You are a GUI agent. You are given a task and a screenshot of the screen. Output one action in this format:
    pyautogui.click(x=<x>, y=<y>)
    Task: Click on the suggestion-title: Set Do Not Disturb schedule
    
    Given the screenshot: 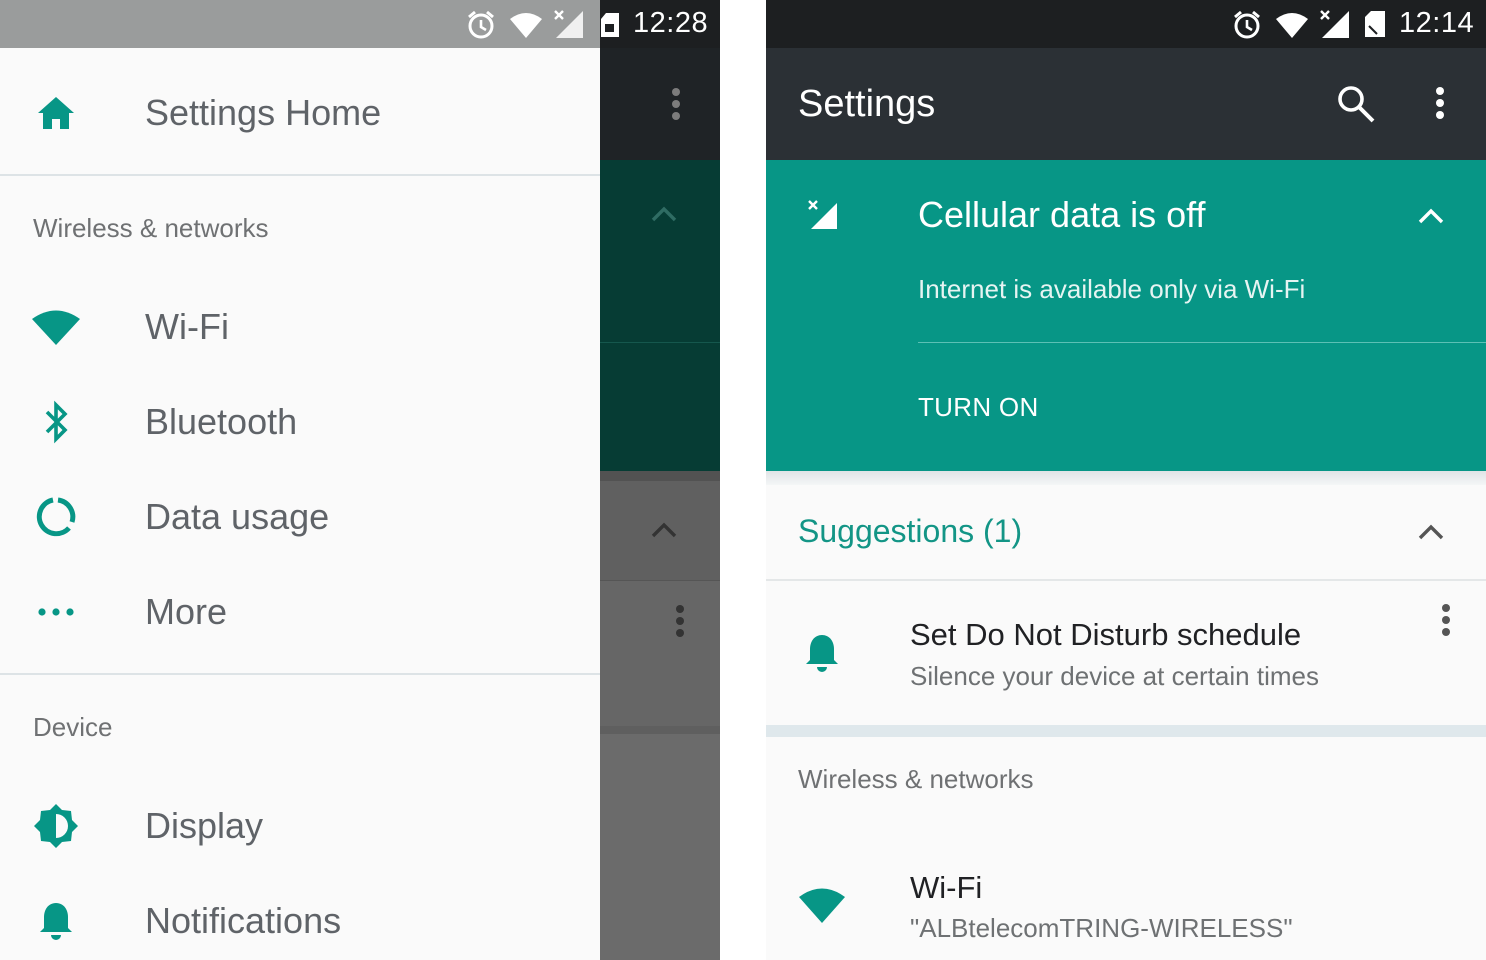 What is the action you would take?
    pyautogui.click(x=1106, y=634)
    